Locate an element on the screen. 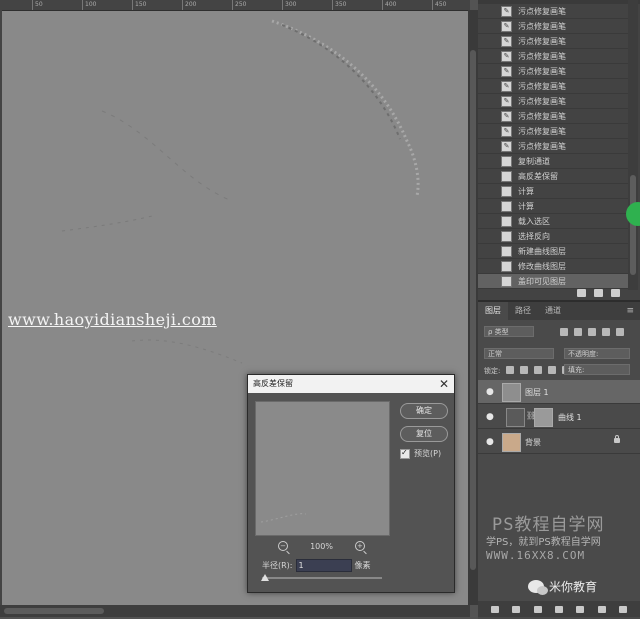 This screenshot has height=619, width=640. smart-filter-icon is located at coordinates (620, 332).